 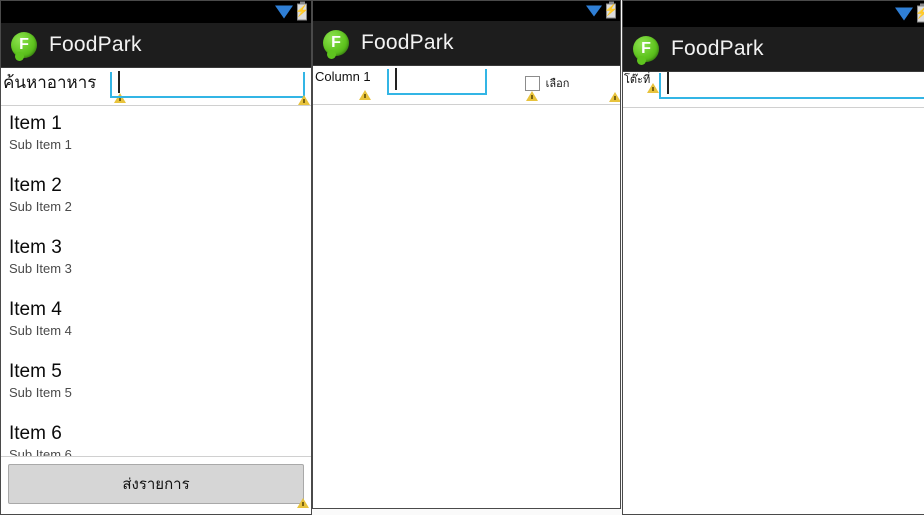 I want to click on column-row: Column 1 เลือก, so click(x=466, y=84).